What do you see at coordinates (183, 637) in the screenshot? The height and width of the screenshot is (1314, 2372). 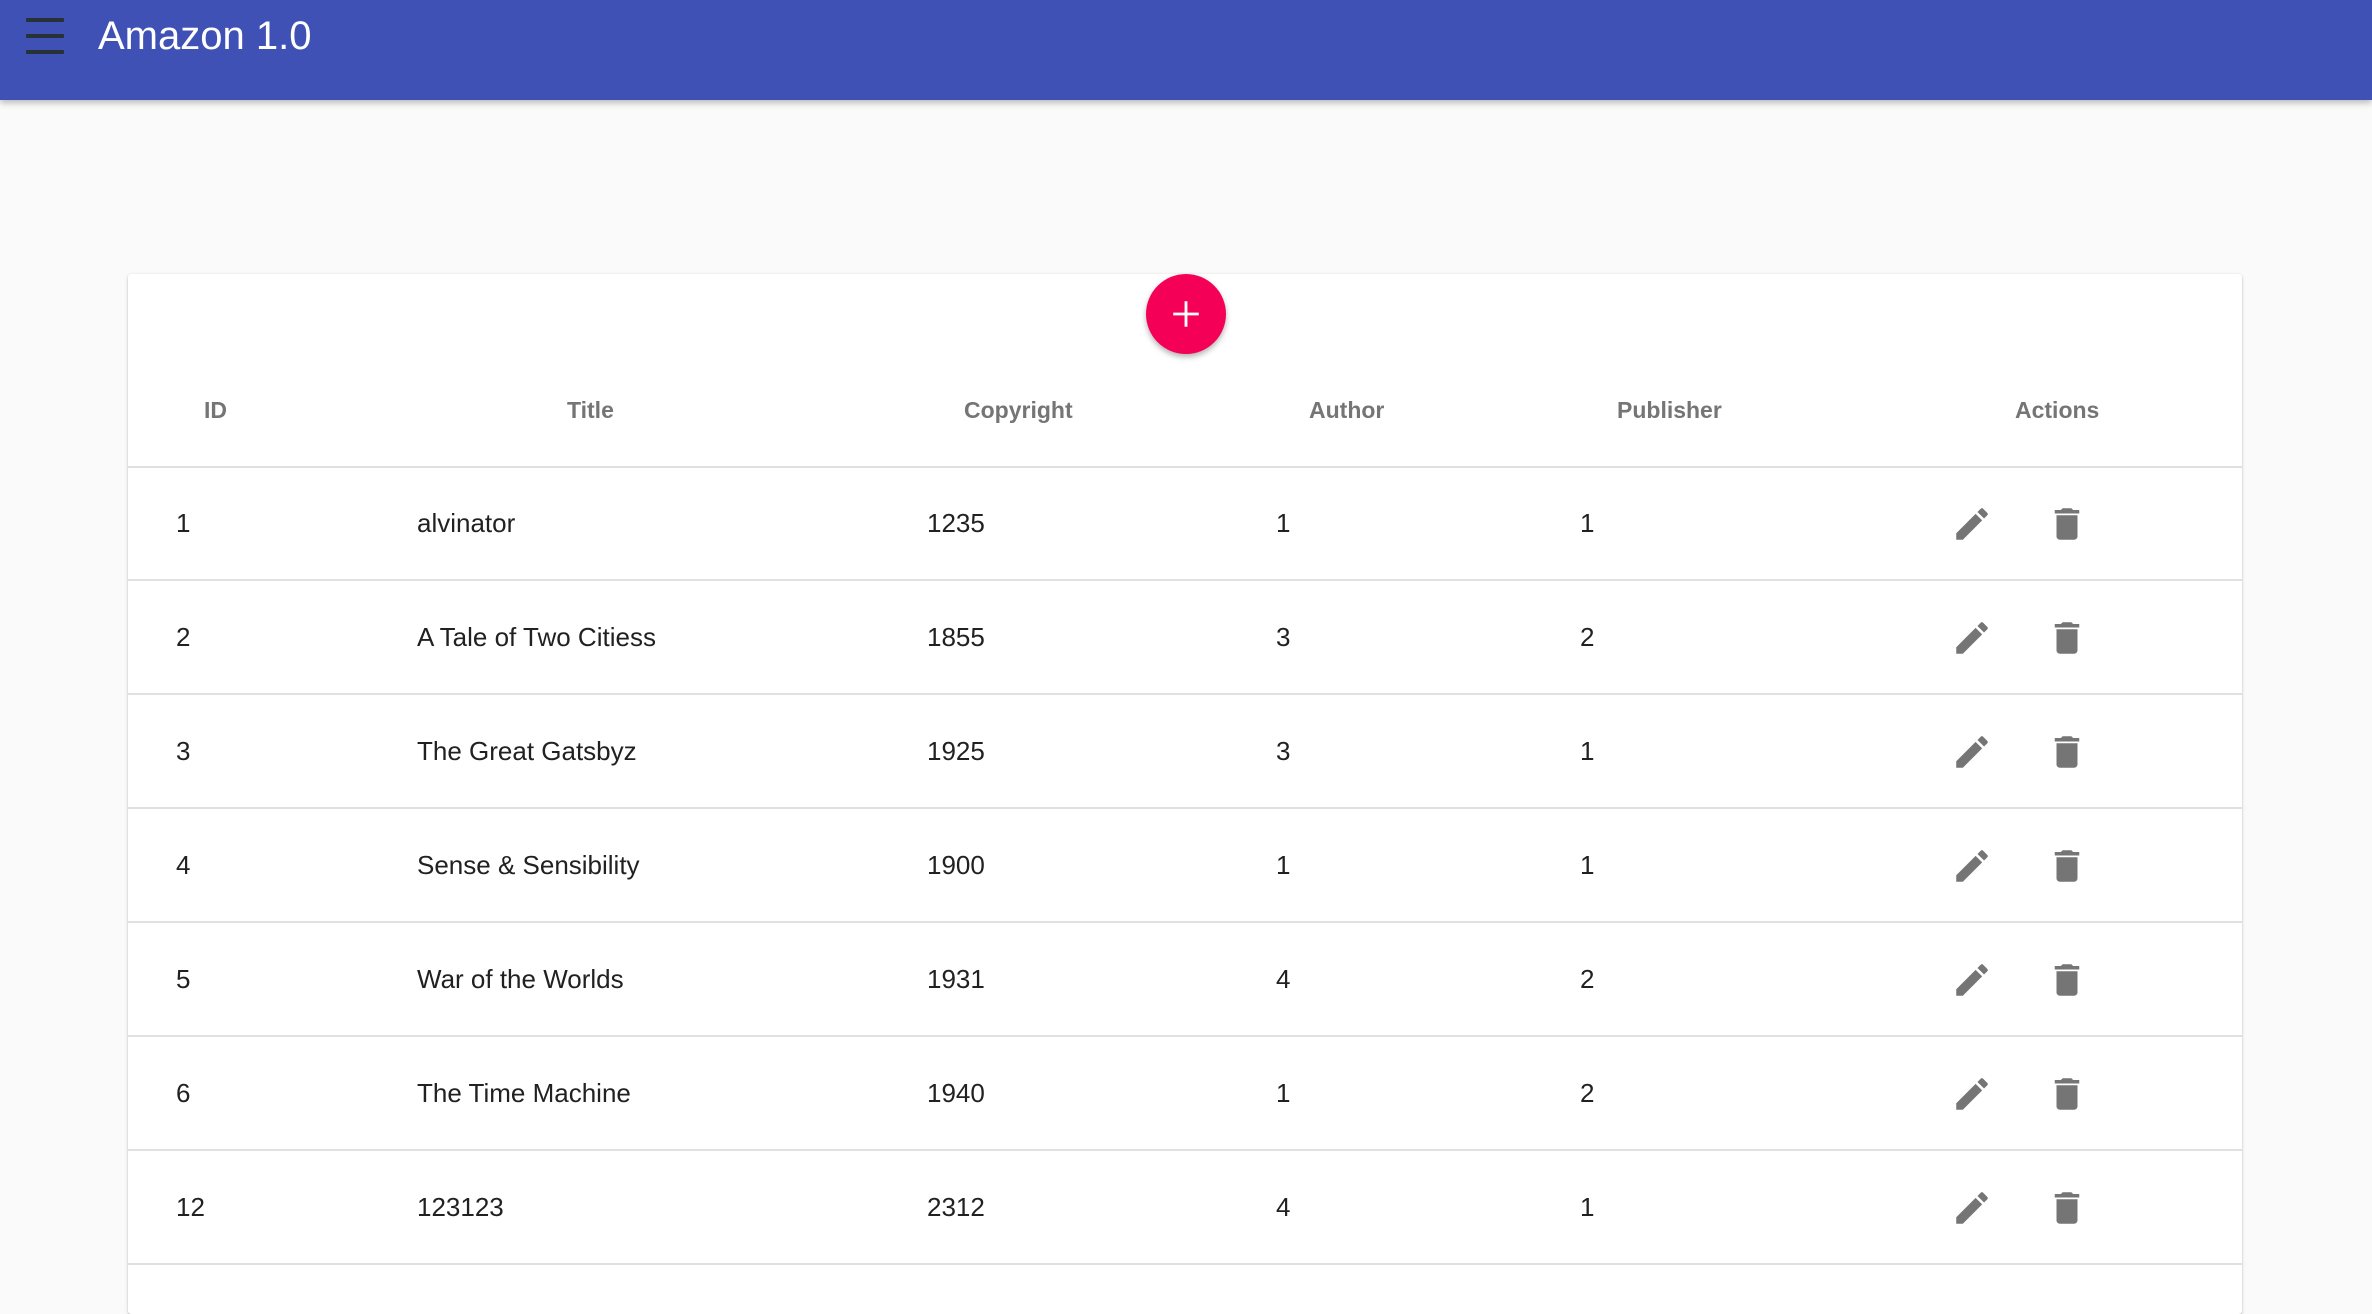 I see `cell-id: 2` at bounding box center [183, 637].